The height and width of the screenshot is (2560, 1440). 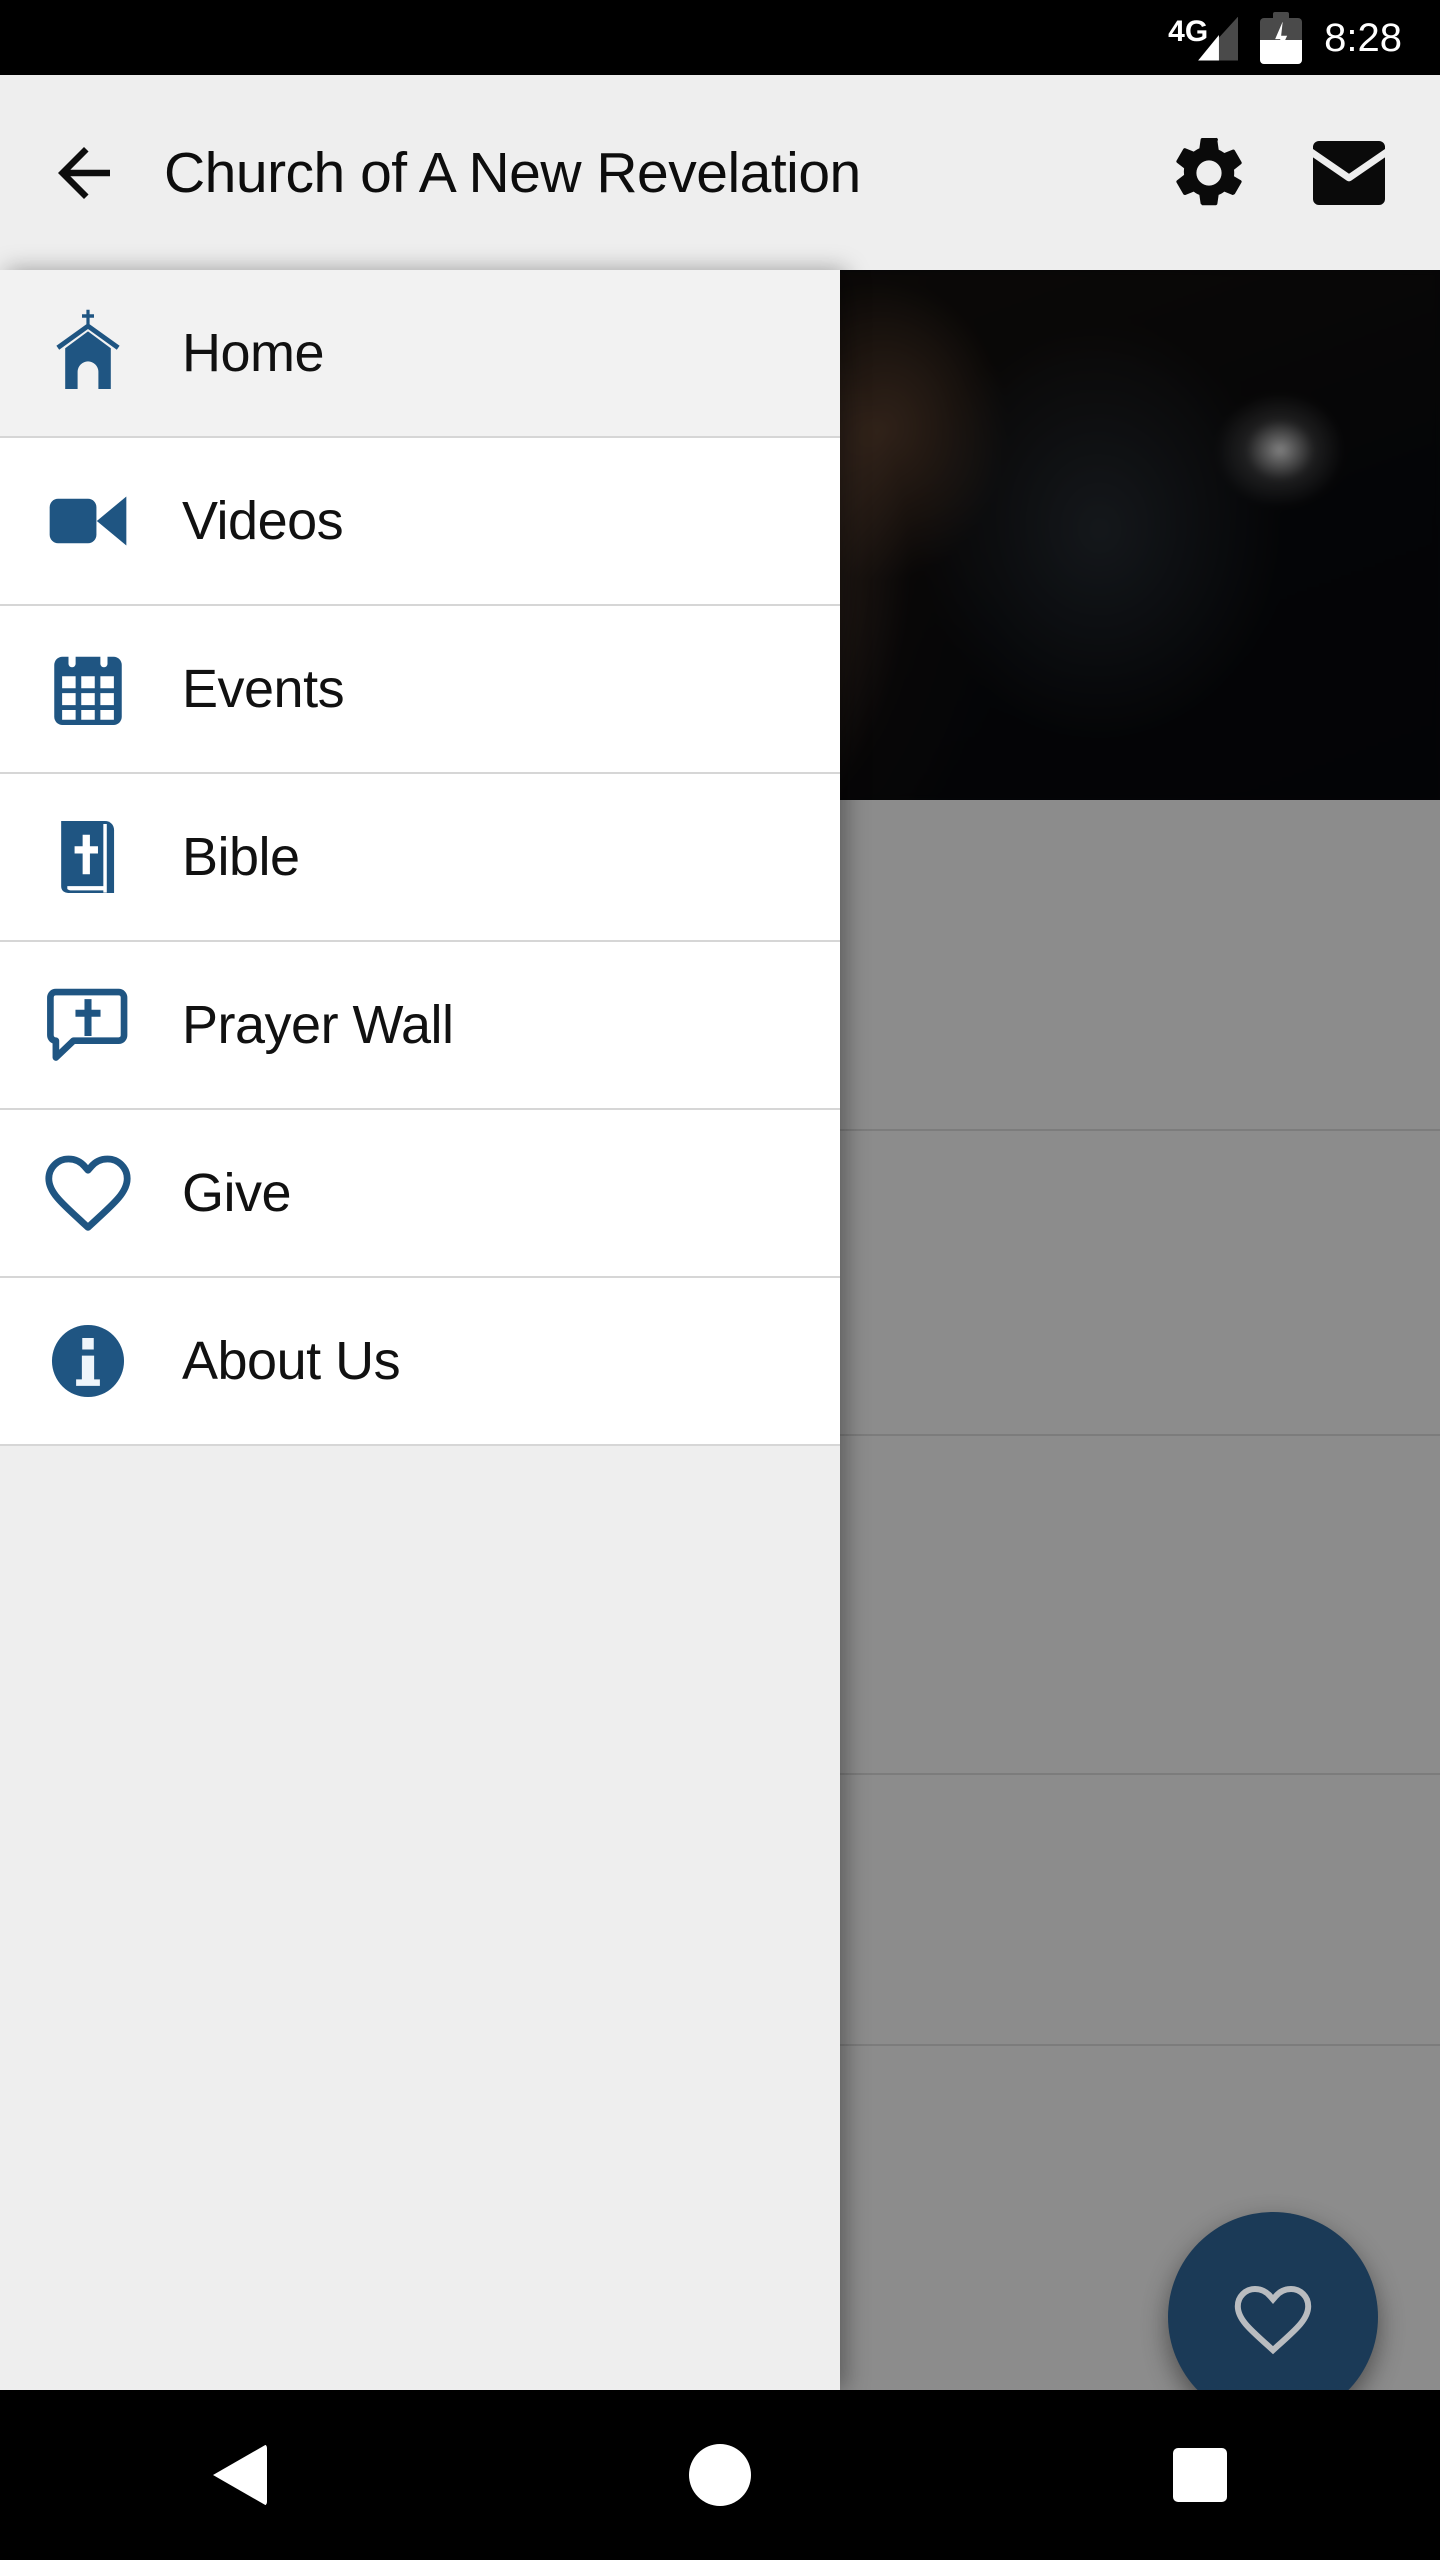 I want to click on drawer-item-label: Bible, so click(x=241, y=857).